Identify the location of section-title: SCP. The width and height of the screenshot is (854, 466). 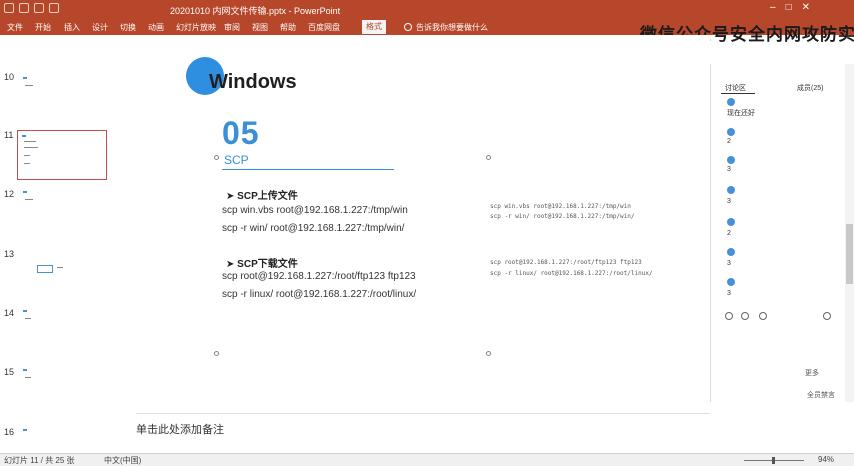
(236, 160).